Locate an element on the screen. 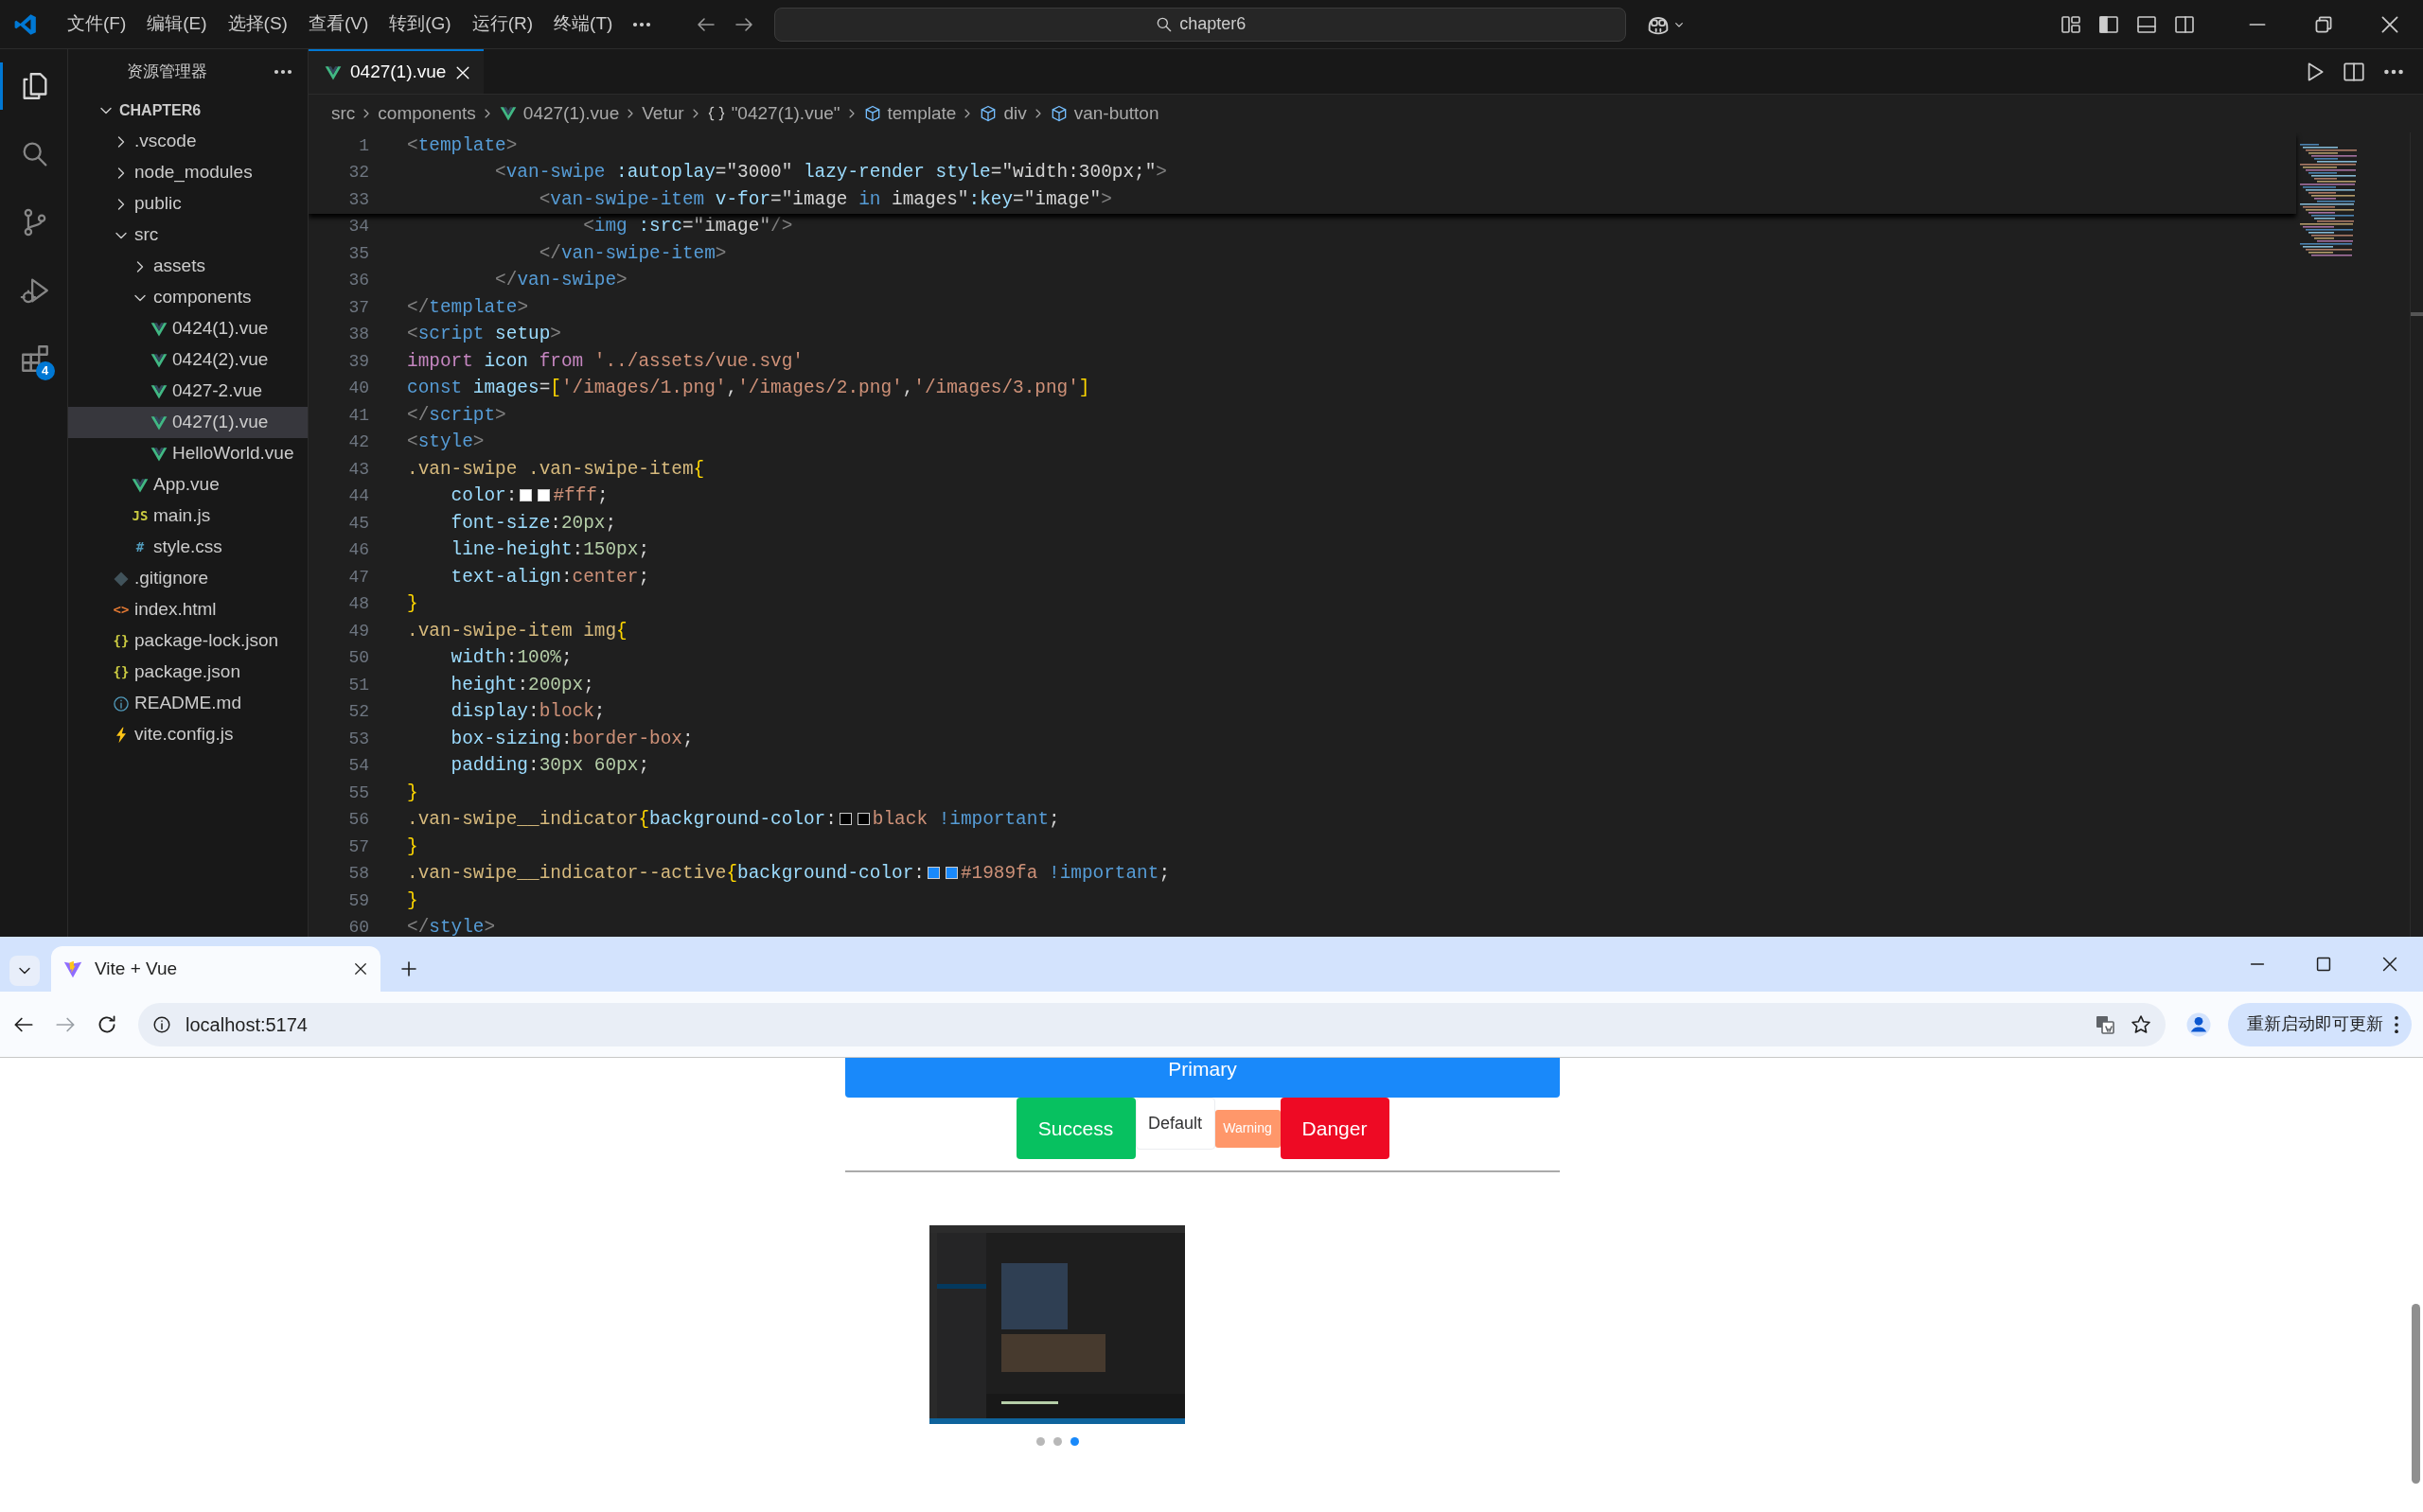  tree-item-label: package.json is located at coordinates (187, 672).